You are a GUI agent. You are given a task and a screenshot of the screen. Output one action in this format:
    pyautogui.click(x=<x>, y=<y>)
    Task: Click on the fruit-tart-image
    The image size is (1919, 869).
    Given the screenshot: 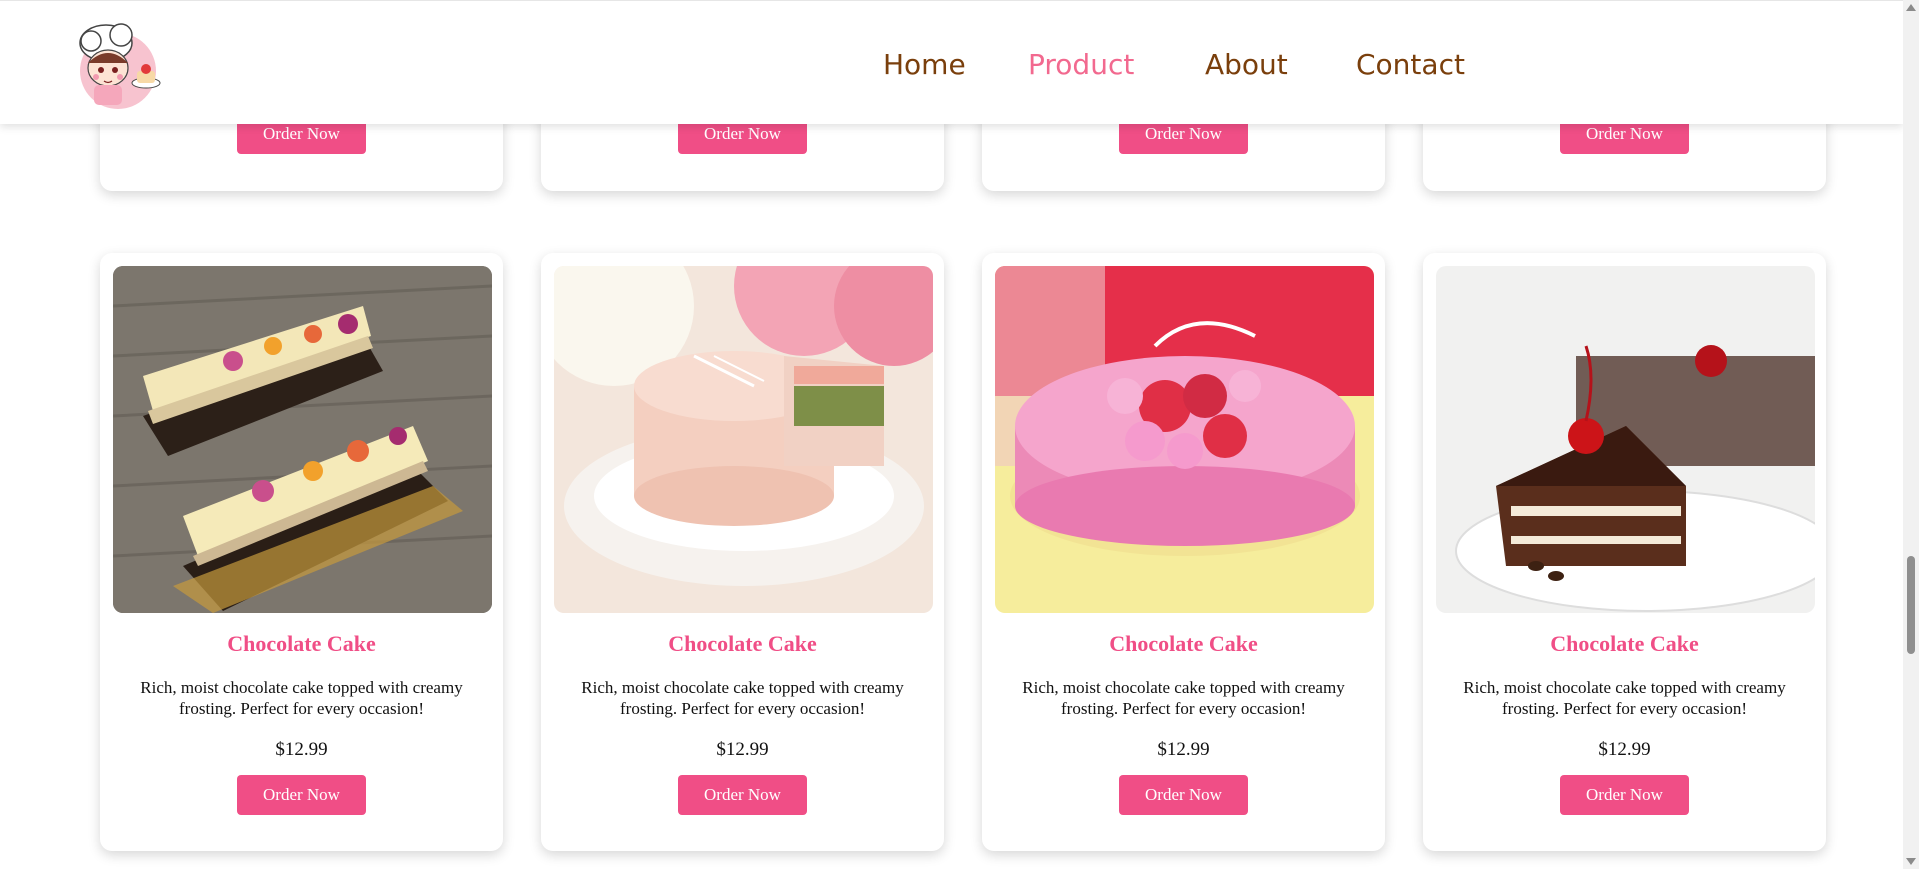 What is the action you would take?
    pyautogui.click(x=302, y=439)
    